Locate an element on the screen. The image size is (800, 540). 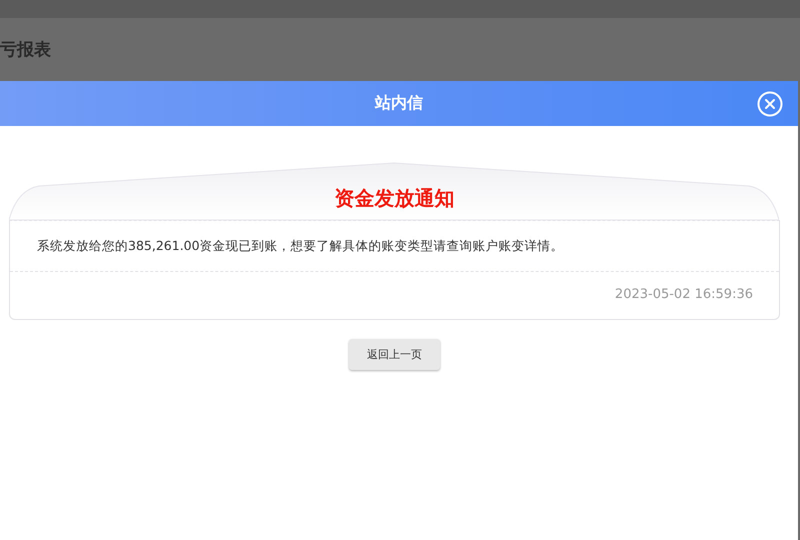
notice-time: 2023-05-02 16:59:36 is located at coordinates (683, 294).